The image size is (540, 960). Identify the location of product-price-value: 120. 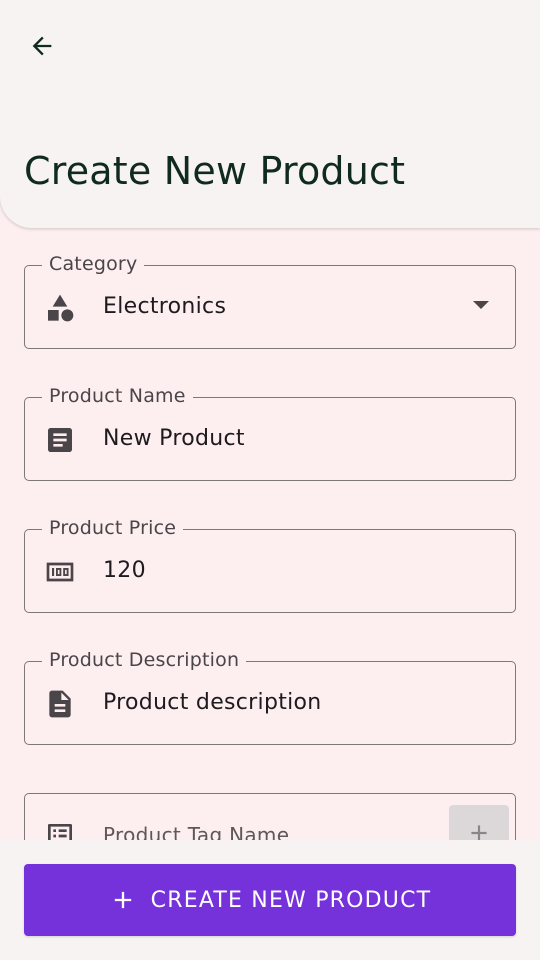
(124, 570).